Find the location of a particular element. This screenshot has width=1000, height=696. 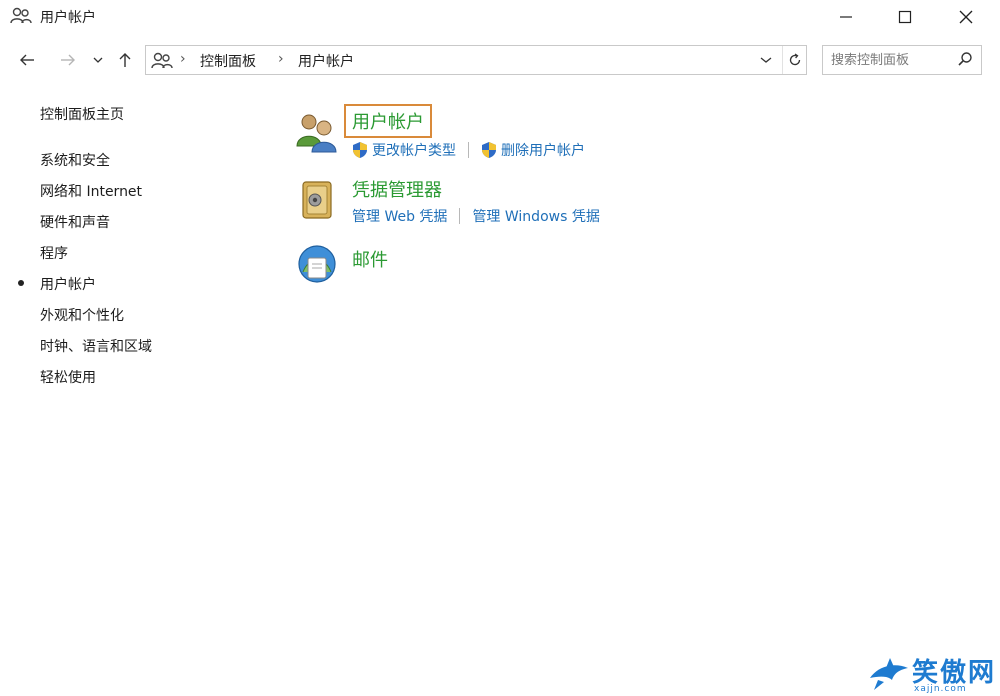

sidebar-item-clock-language-region: 时钟、语言和区域 is located at coordinates (96, 346).